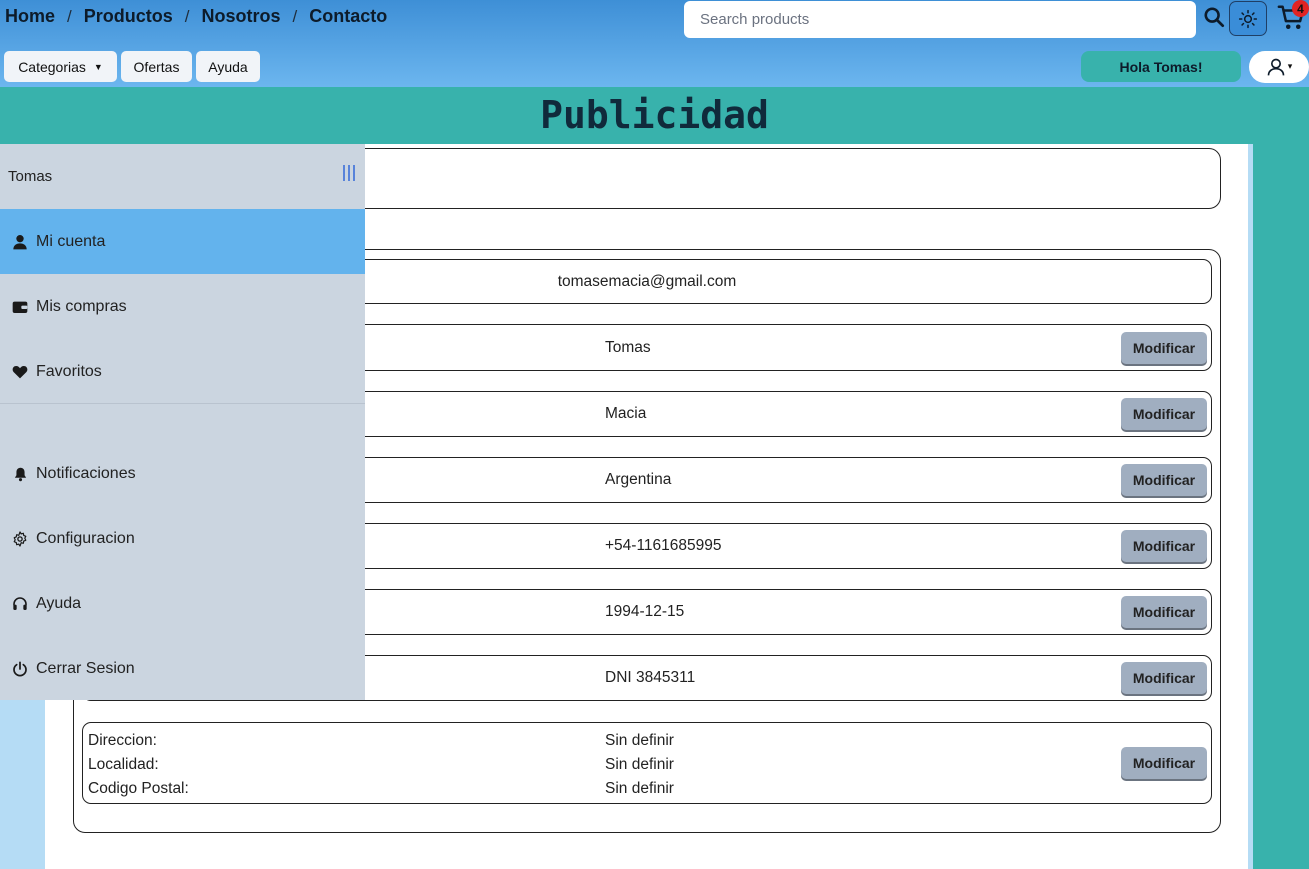 Image resolution: width=1309 pixels, height=869 pixels. Describe the element at coordinates (30, 176) in the screenshot. I see `sidebar-user-name: Tomas` at that location.